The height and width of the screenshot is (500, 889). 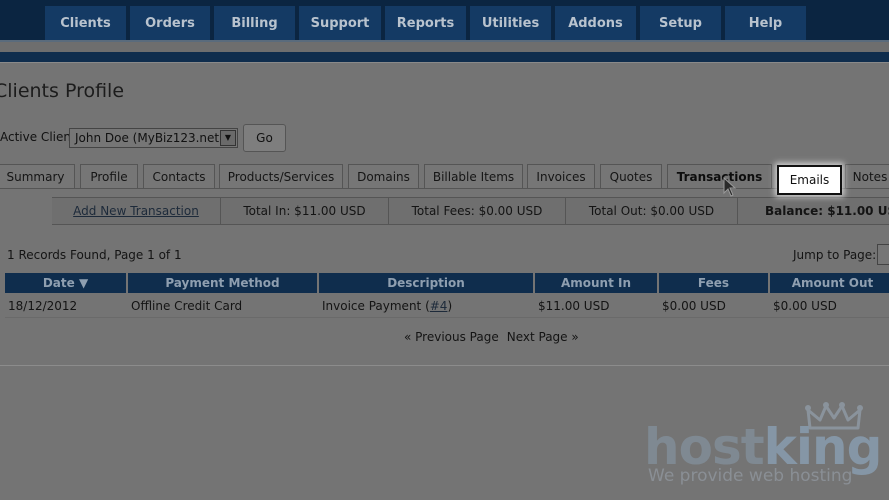 I want to click on mouse-cursor-icon, so click(x=730, y=187).